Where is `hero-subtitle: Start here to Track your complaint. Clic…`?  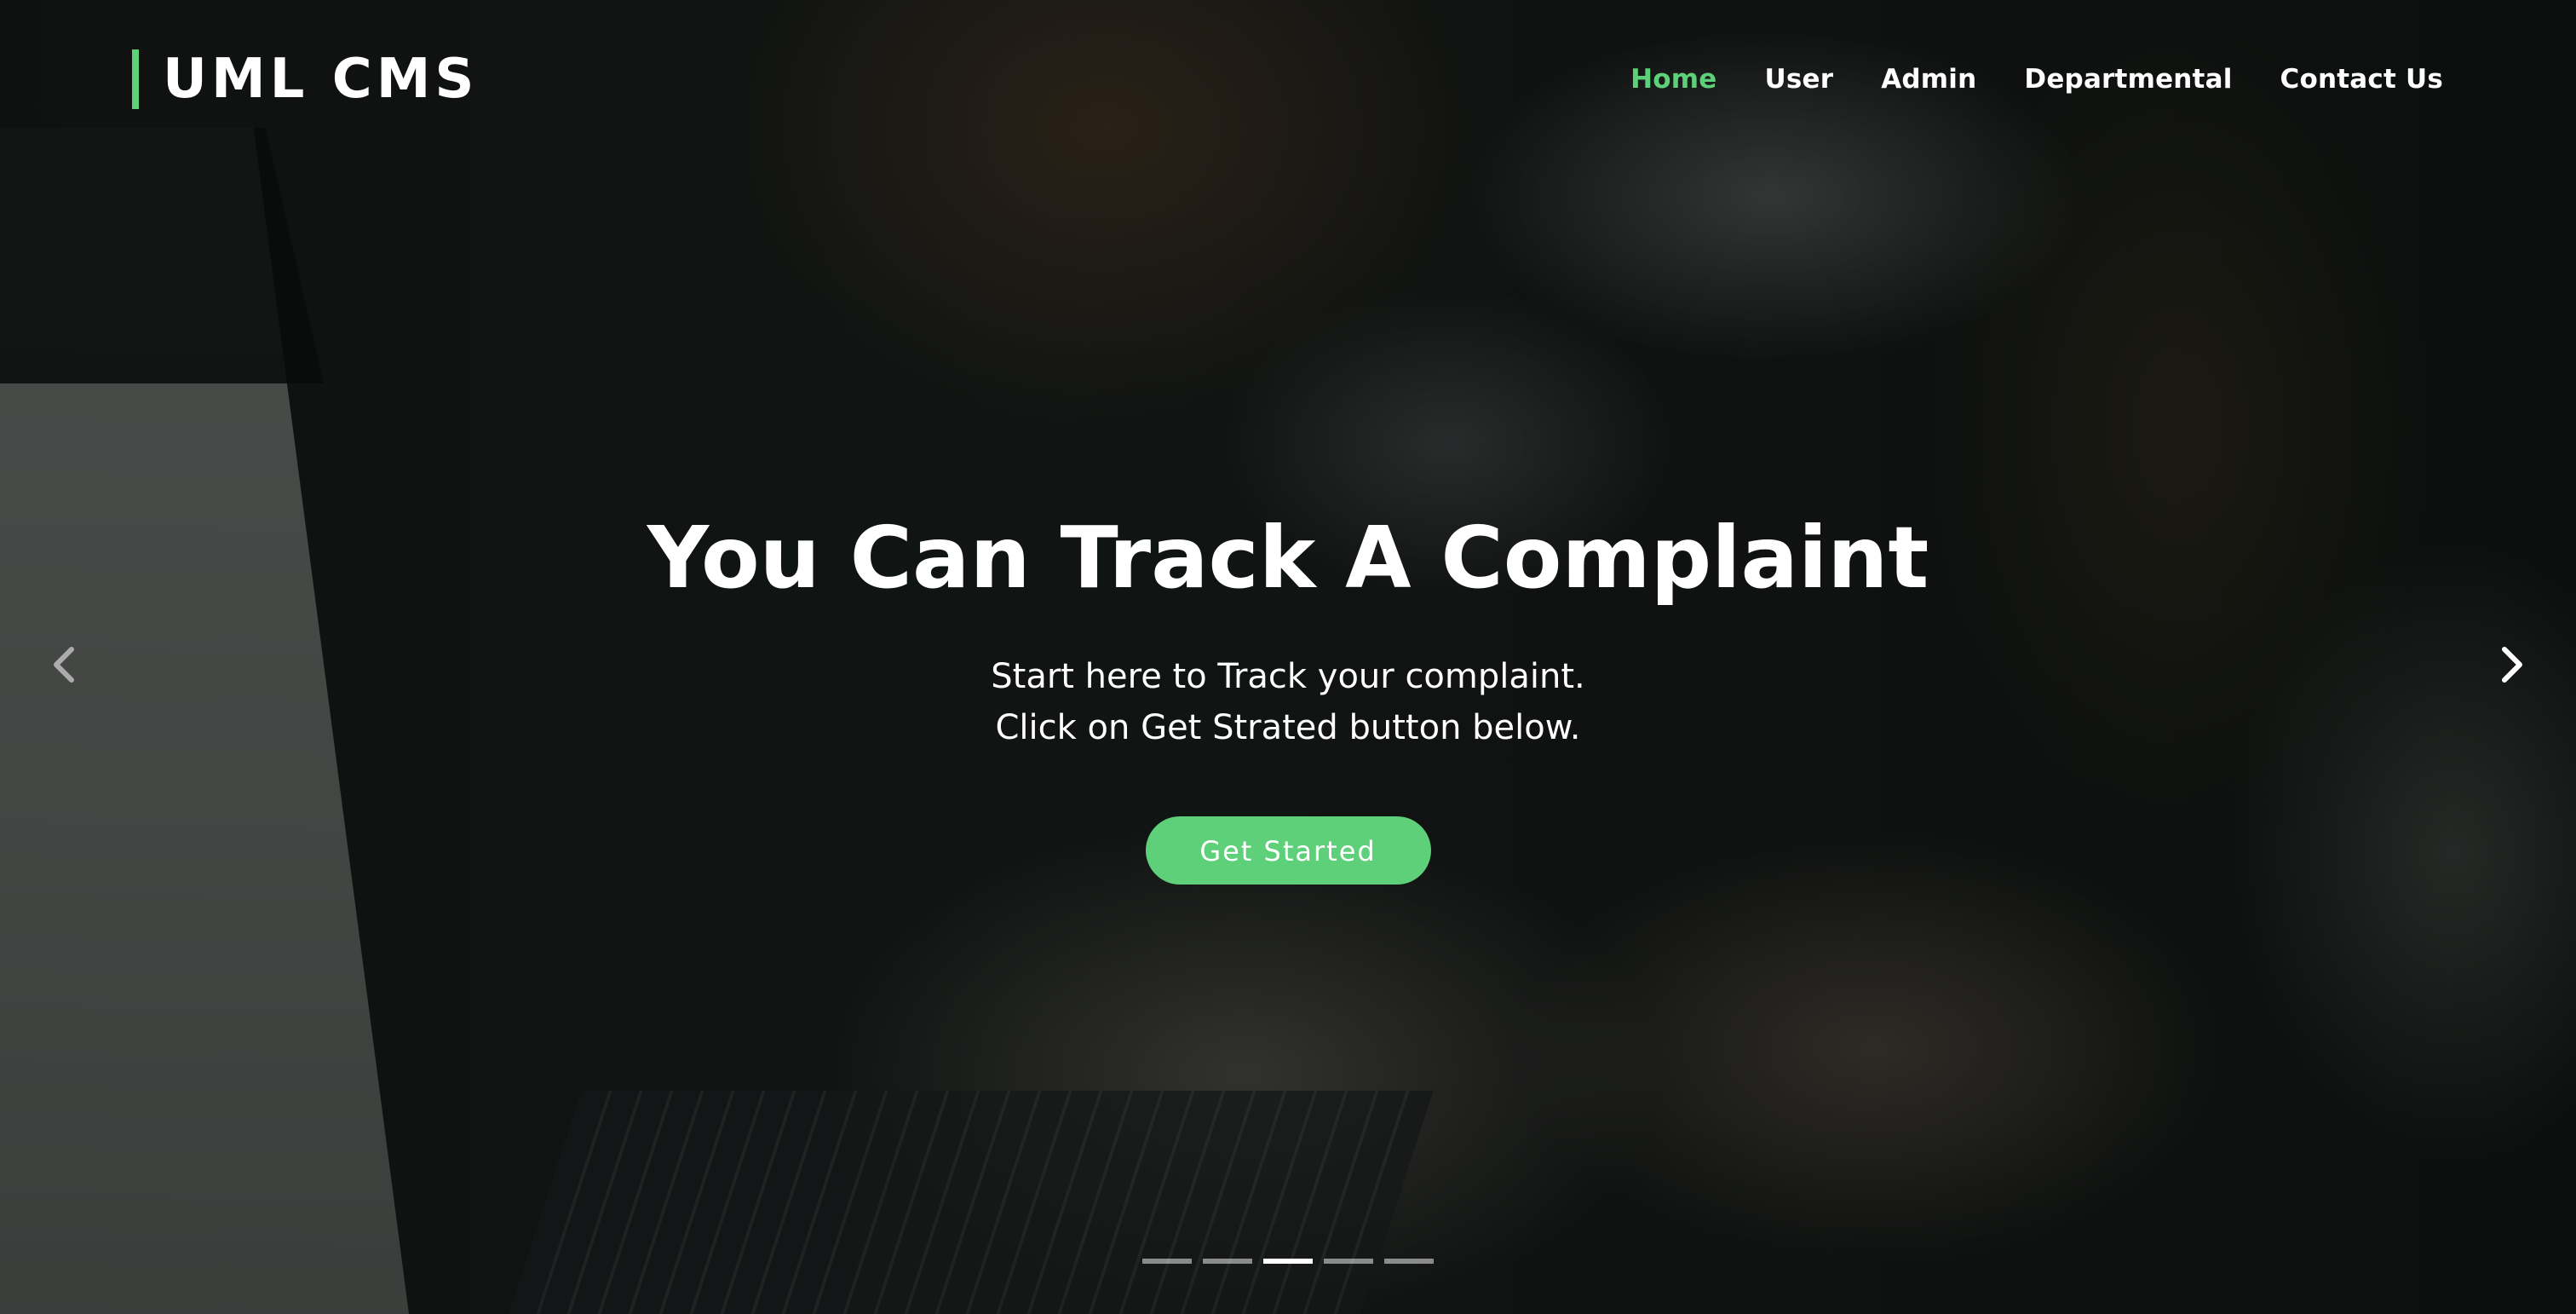
hero-subtitle: Start here to Track your complaint. Clic… is located at coordinates (1288, 702).